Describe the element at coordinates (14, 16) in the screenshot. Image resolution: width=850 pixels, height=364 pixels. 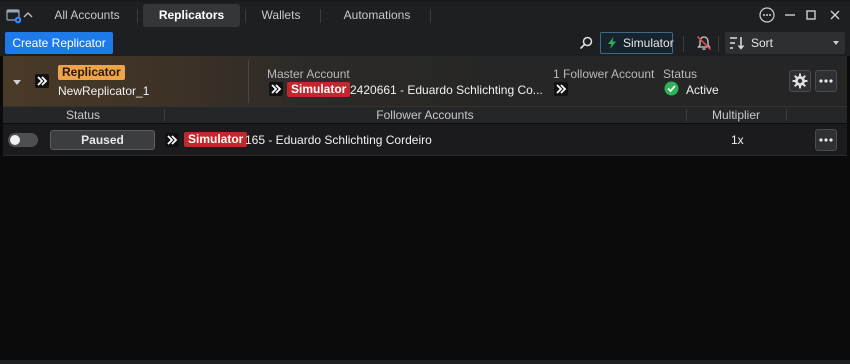
I see `app-window-icon` at that location.